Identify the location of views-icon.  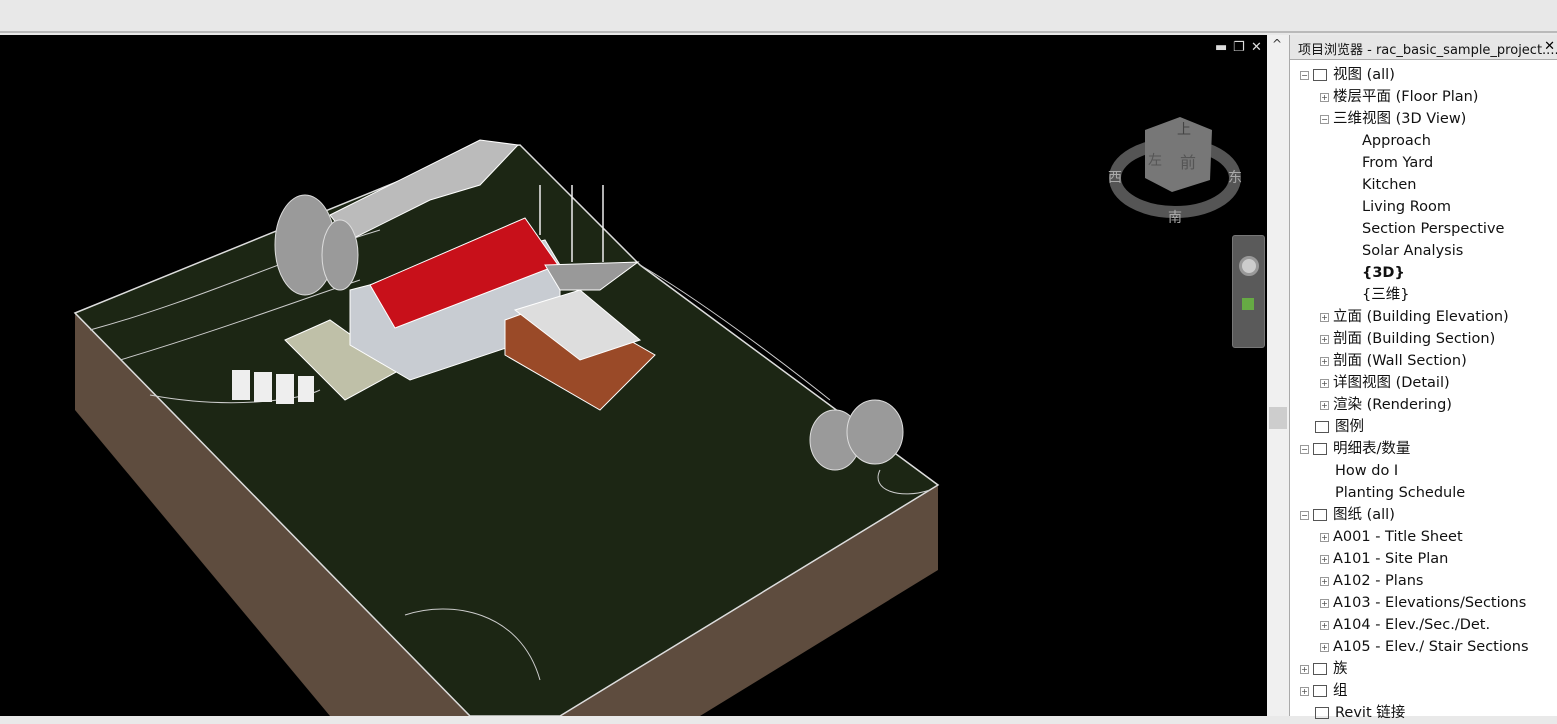
(1320, 75).